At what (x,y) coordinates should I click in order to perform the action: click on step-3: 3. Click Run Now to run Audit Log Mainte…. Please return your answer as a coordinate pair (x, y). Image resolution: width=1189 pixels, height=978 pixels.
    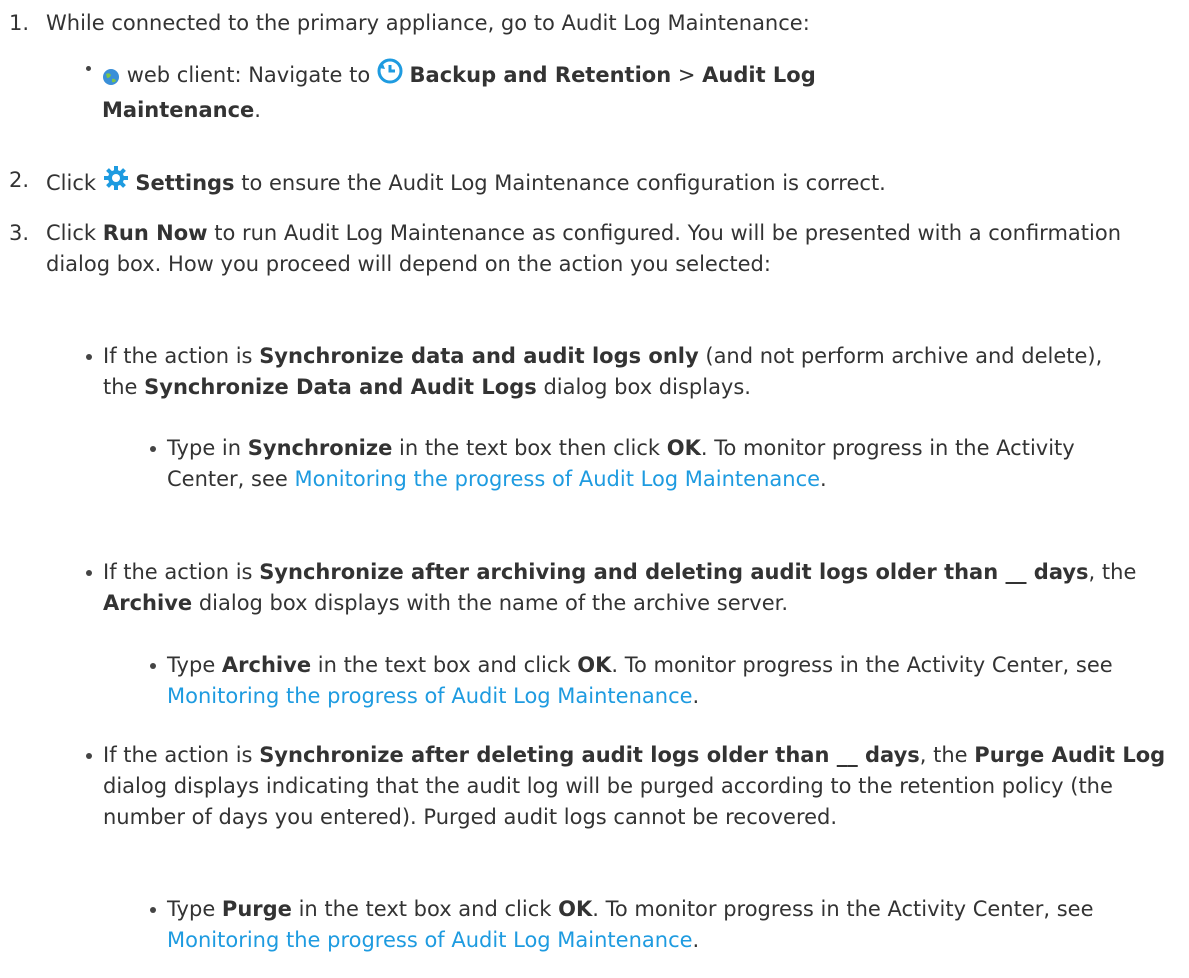
    Looking at the image, I should click on (590, 249).